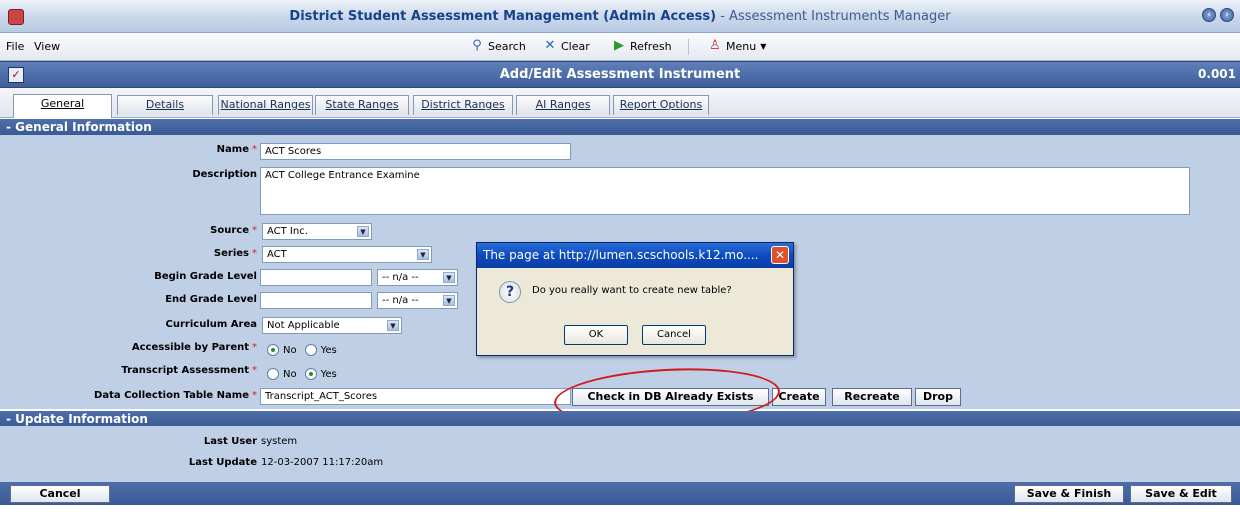  Describe the element at coordinates (138, 299) in the screenshot. I see `end-grade-label: End Grade Level` at that location.